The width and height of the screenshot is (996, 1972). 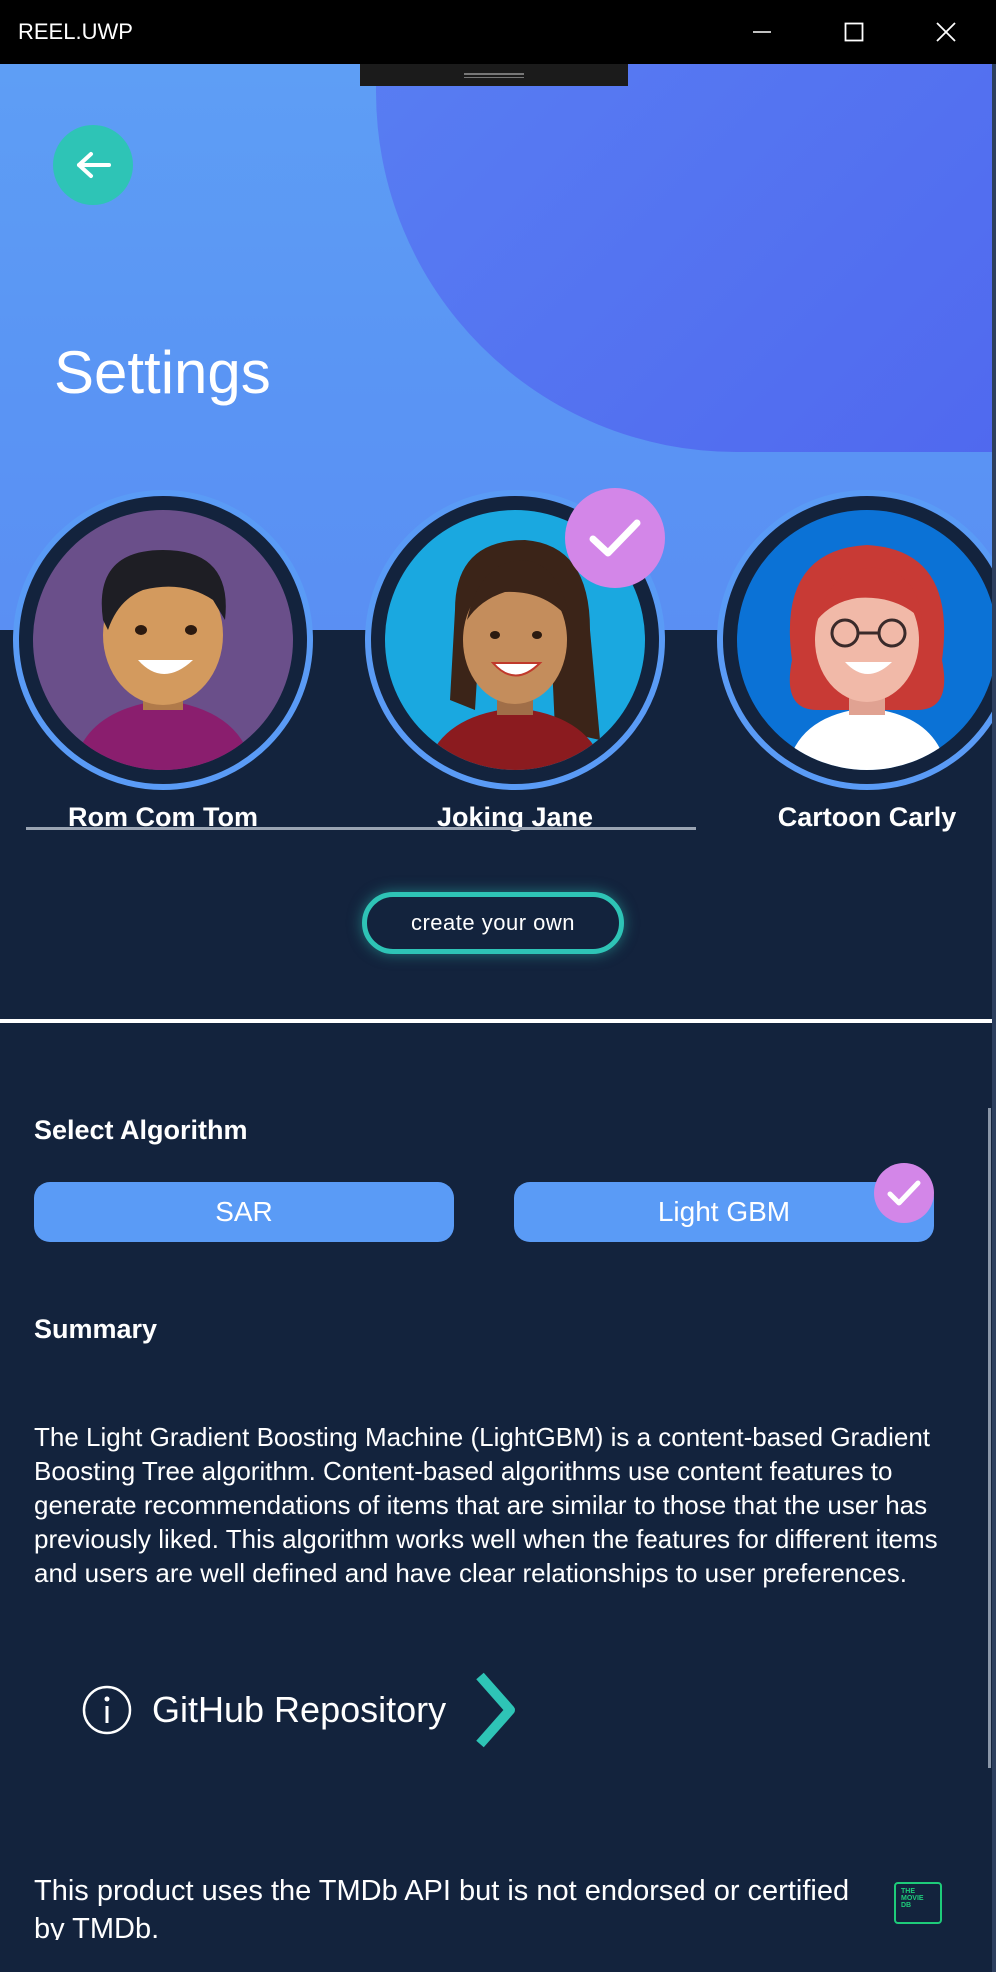 I want to click on algorithm-lightgbm-button: Light GBM, so click(x=724, y=1212).